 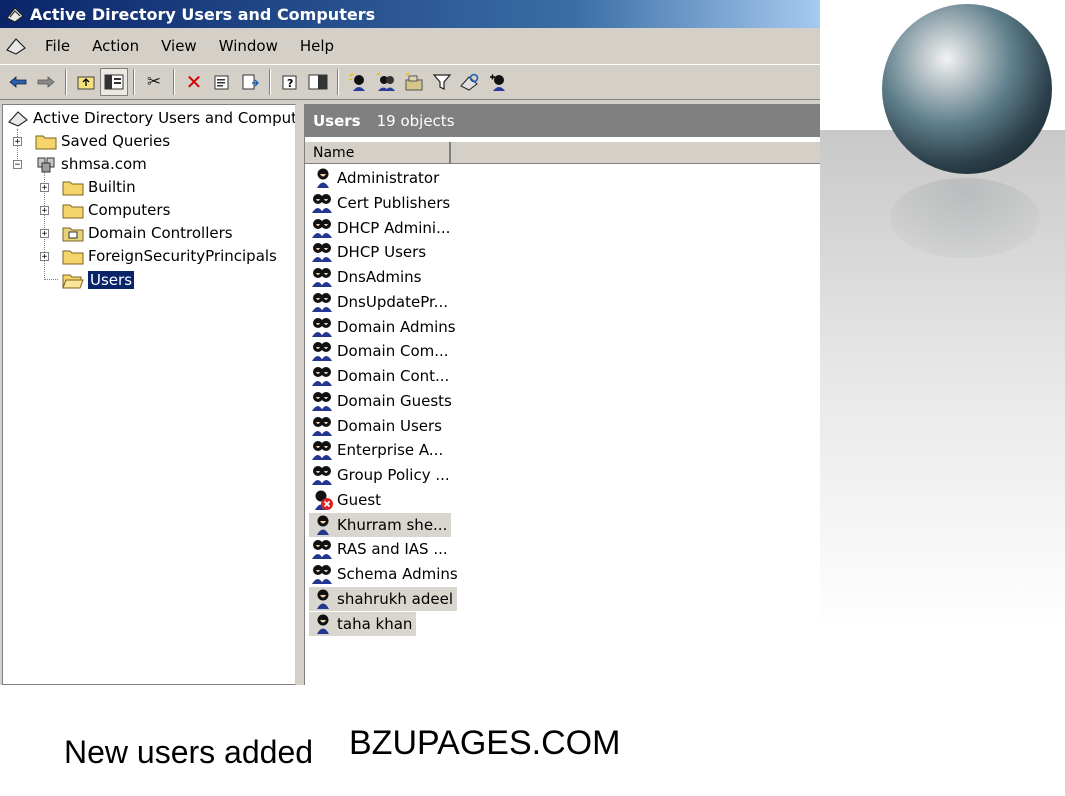 What do you see at coordinates (367, 252) in the screenshot?
I see `list-item: DHCP Users` at bounding box center [367, 252].